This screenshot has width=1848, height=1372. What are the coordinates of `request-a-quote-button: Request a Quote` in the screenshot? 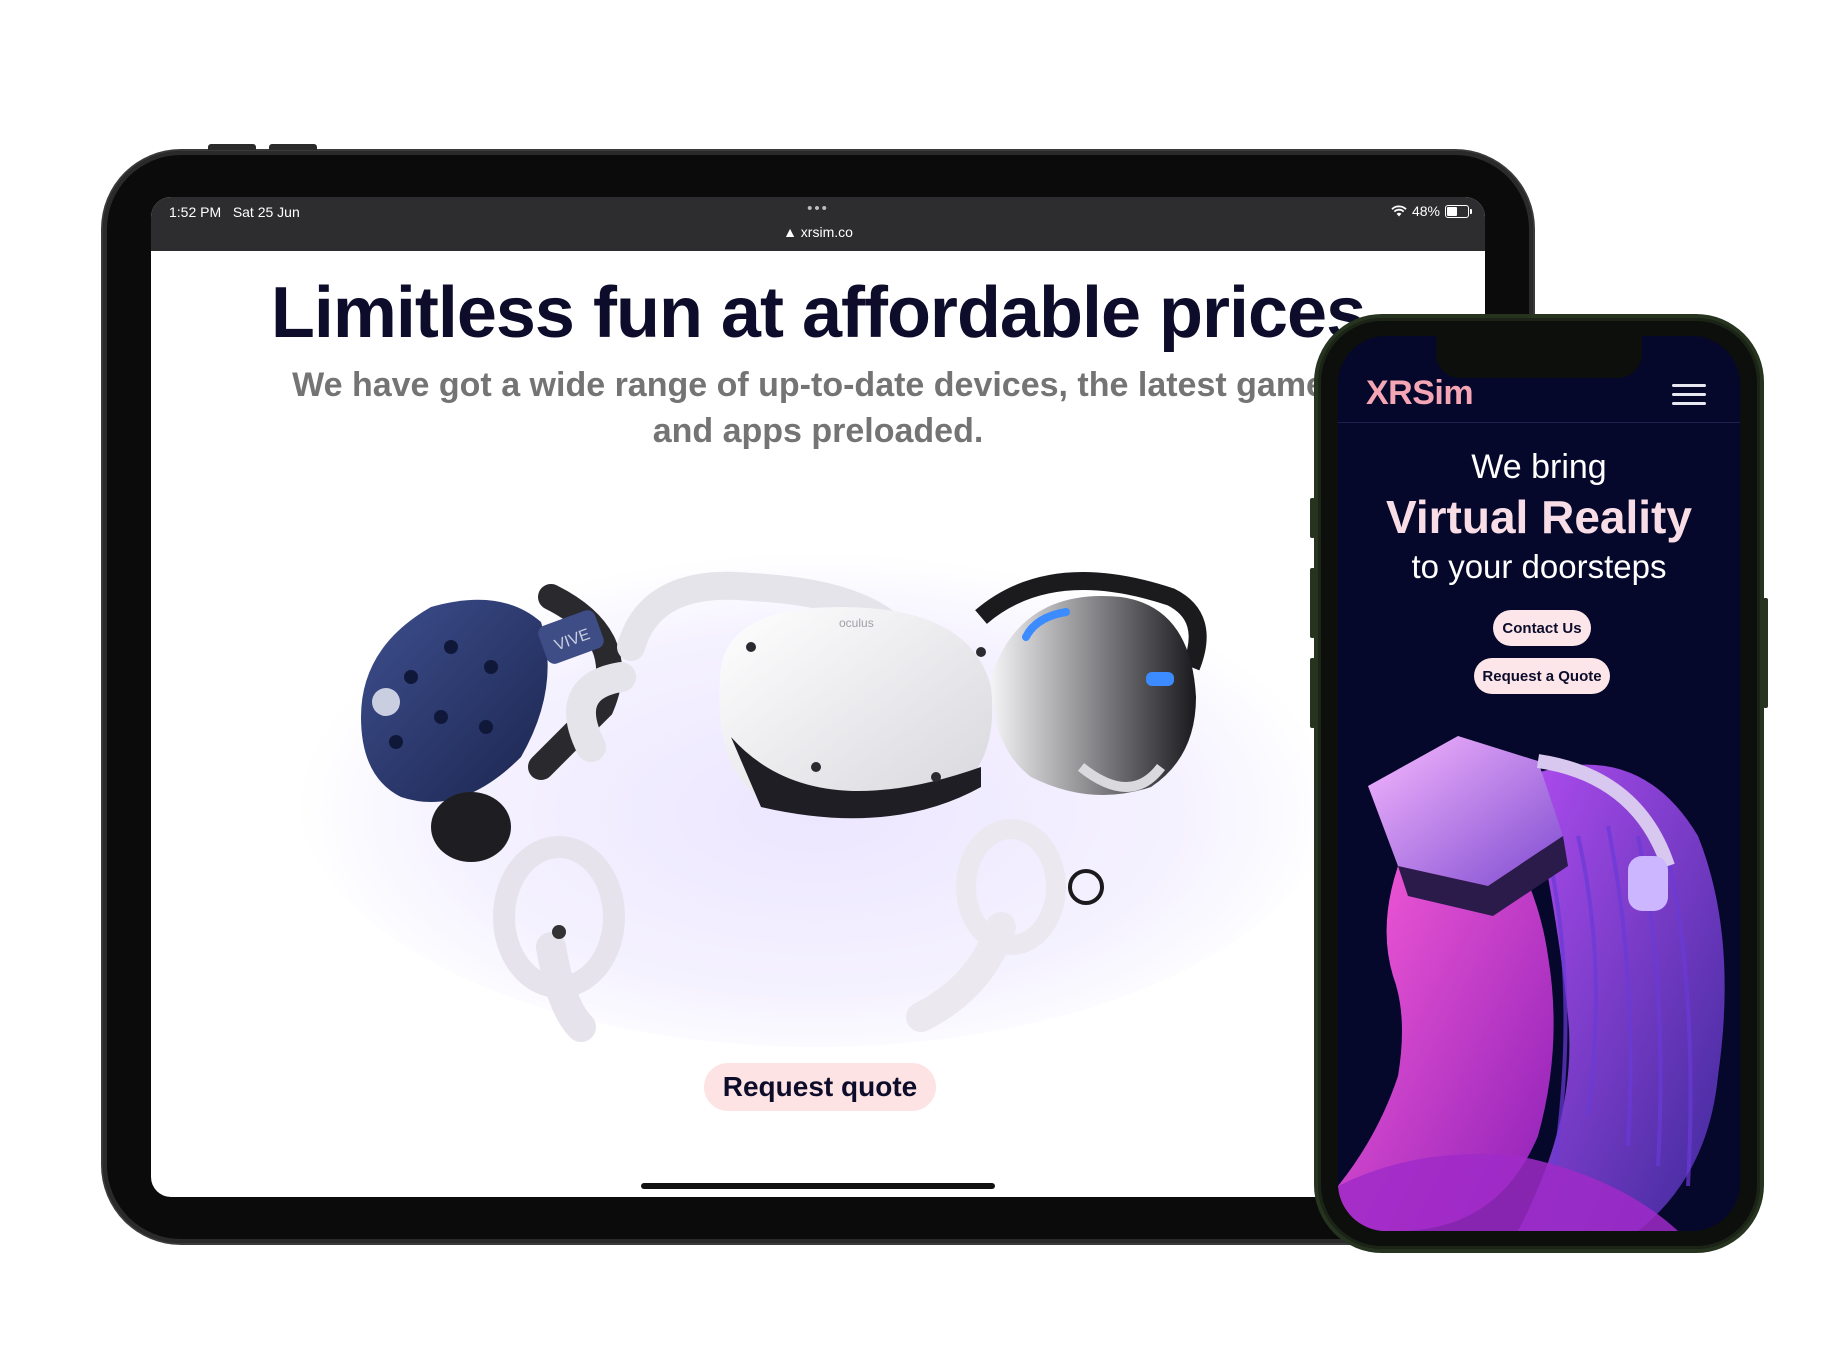 It's located at (1542, 676).